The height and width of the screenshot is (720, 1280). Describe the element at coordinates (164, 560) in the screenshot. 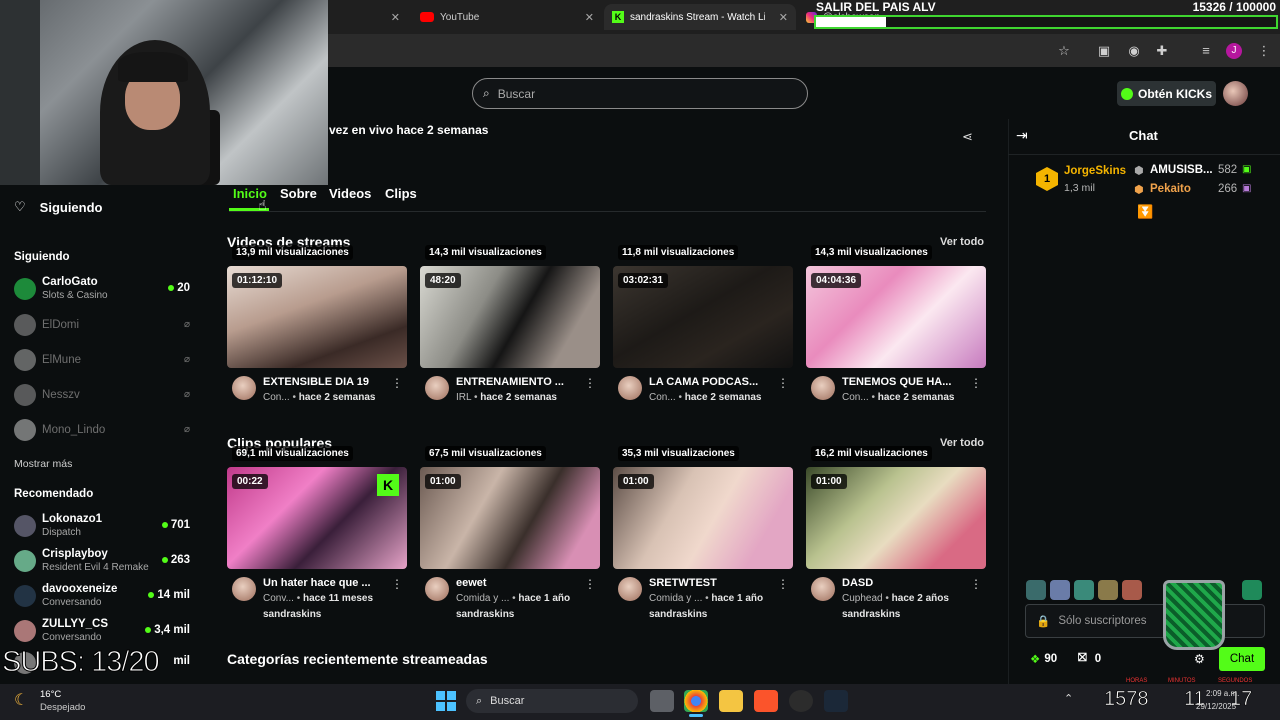

I see `live-dot-icon` at that location.